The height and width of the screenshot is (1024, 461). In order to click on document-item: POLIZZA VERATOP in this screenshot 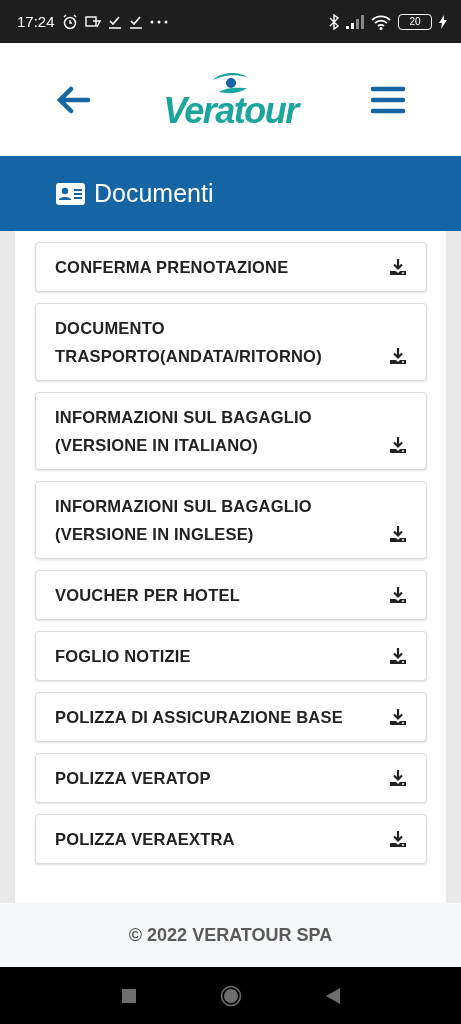, I will do `click(231, 778)`.